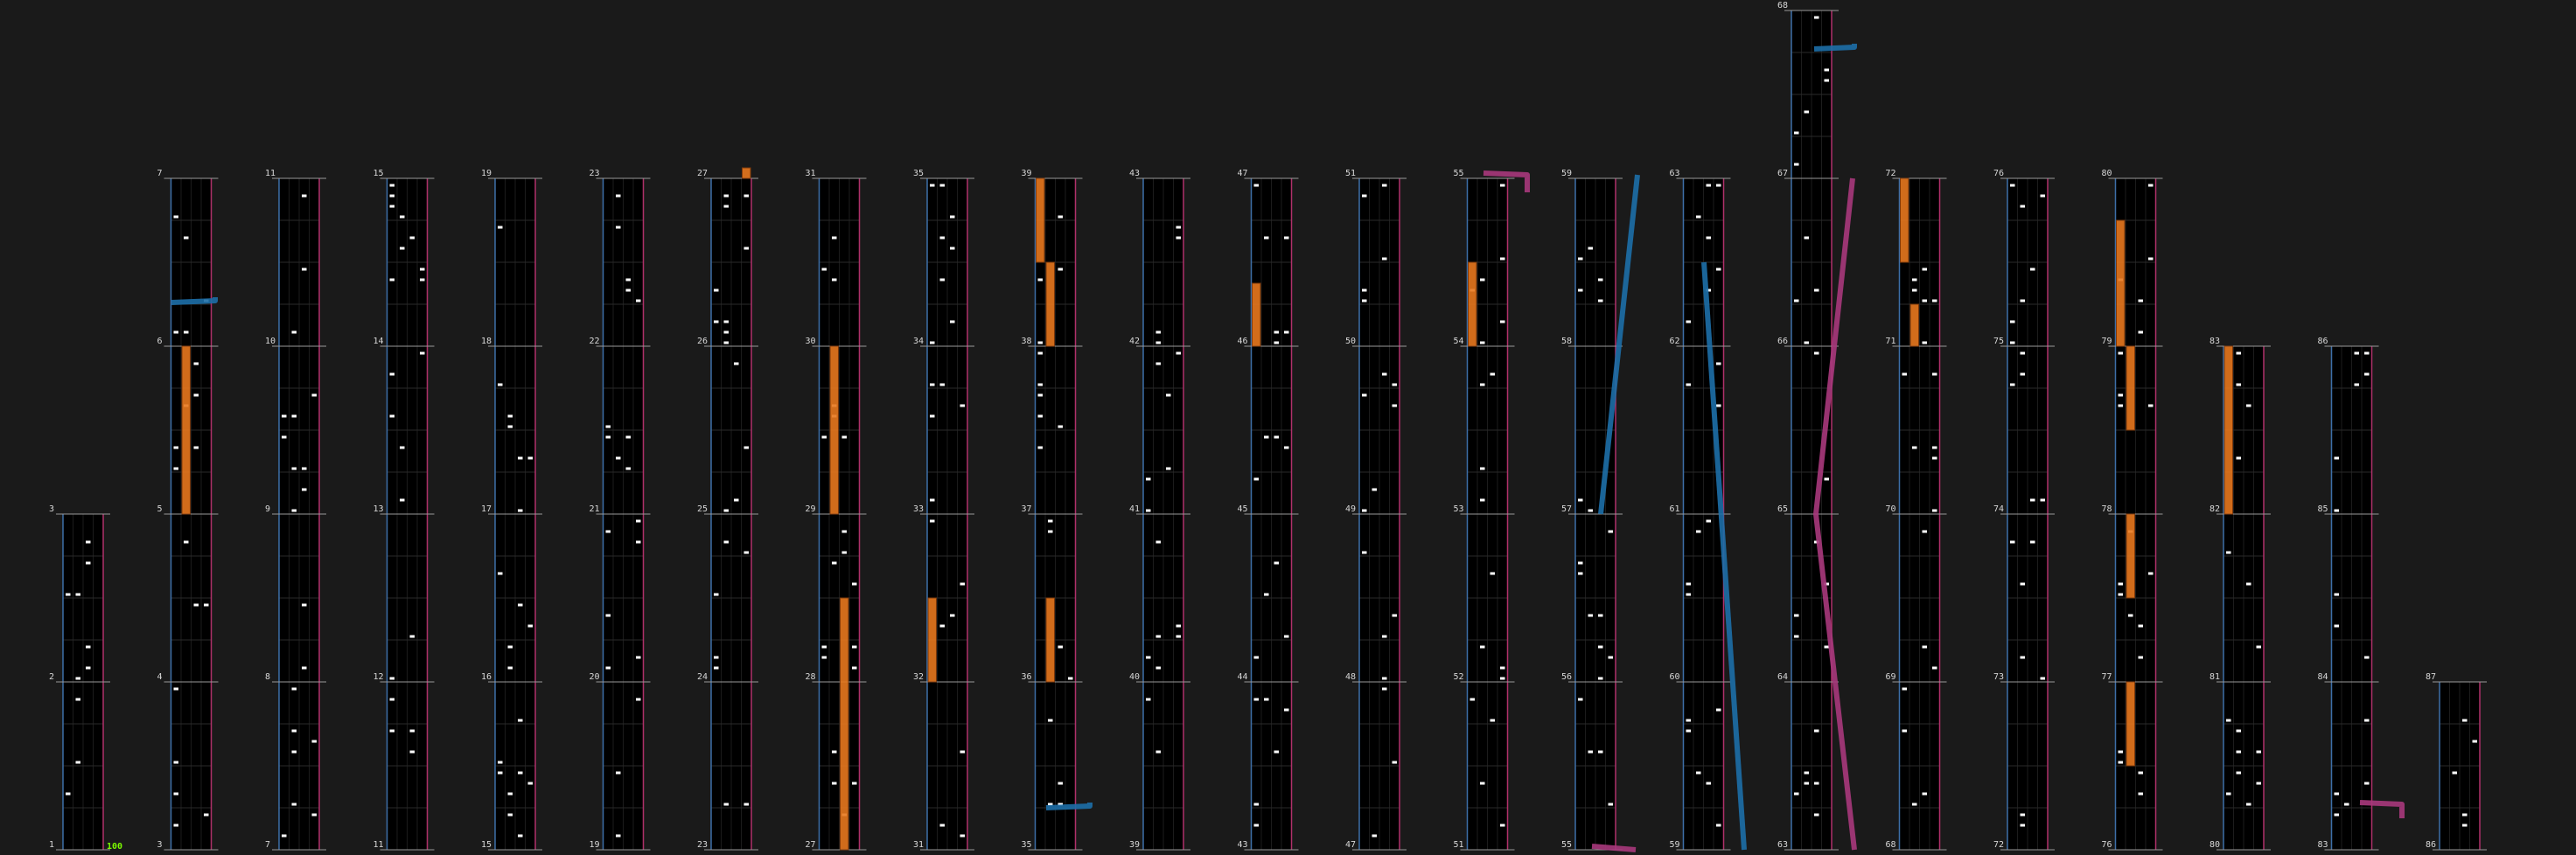 The height and width of the screenshot is (855, 2576). What do you see at coordinates (1998, 341) in the screenshot?
I see `measure-number: 75` at bounding box center [1998, 341].